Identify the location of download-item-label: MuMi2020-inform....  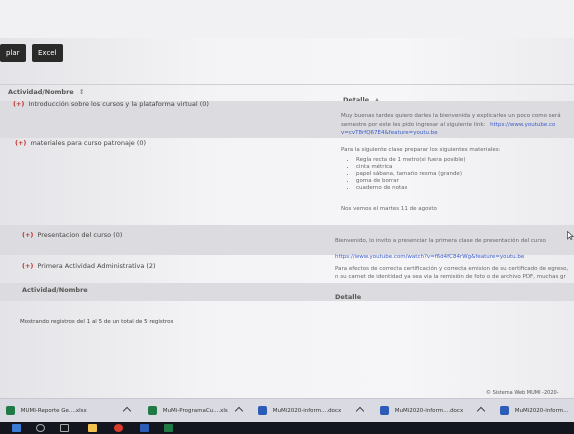
(541, 411).